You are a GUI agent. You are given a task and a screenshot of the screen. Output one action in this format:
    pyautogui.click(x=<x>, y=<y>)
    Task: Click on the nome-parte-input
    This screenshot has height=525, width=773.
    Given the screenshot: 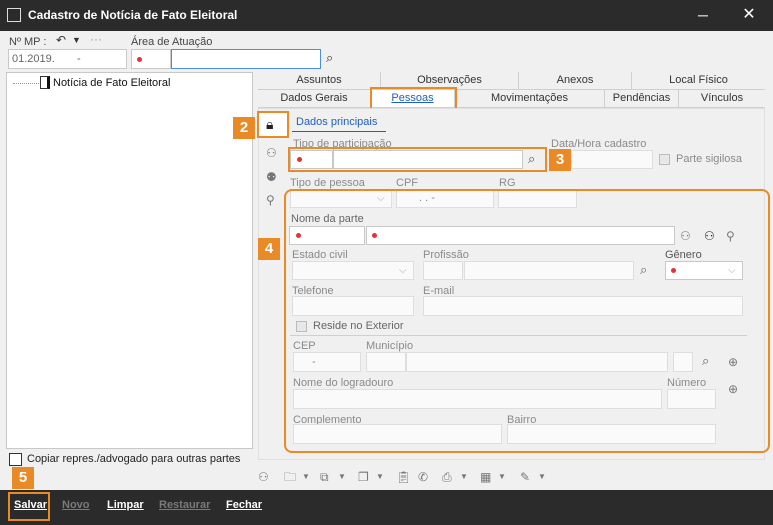 What is the action you would take?
    pyautogui.click(x=520, y=235)
    